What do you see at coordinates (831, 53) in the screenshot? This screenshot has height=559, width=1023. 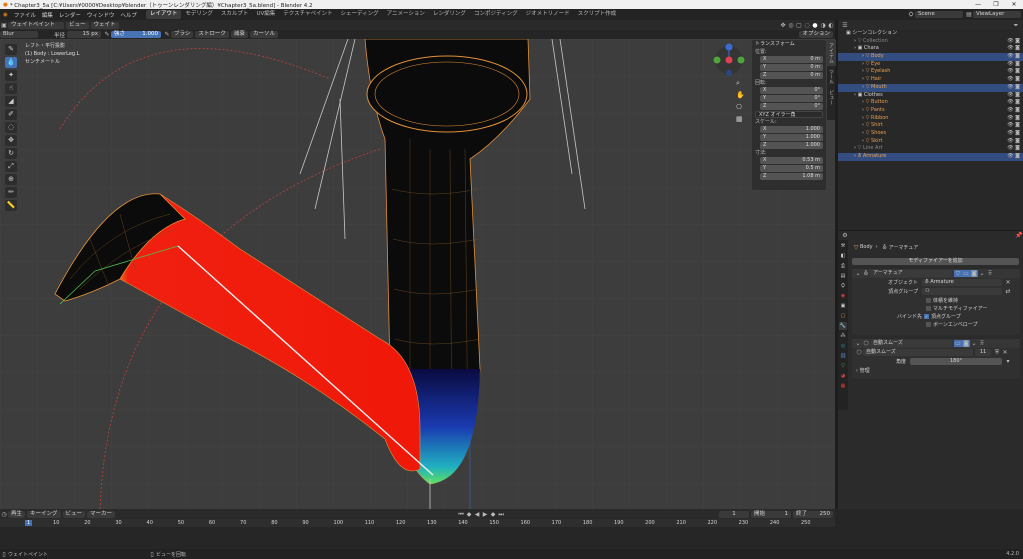 I see `tab-item: アイテム` at bounding box center [831, 53].